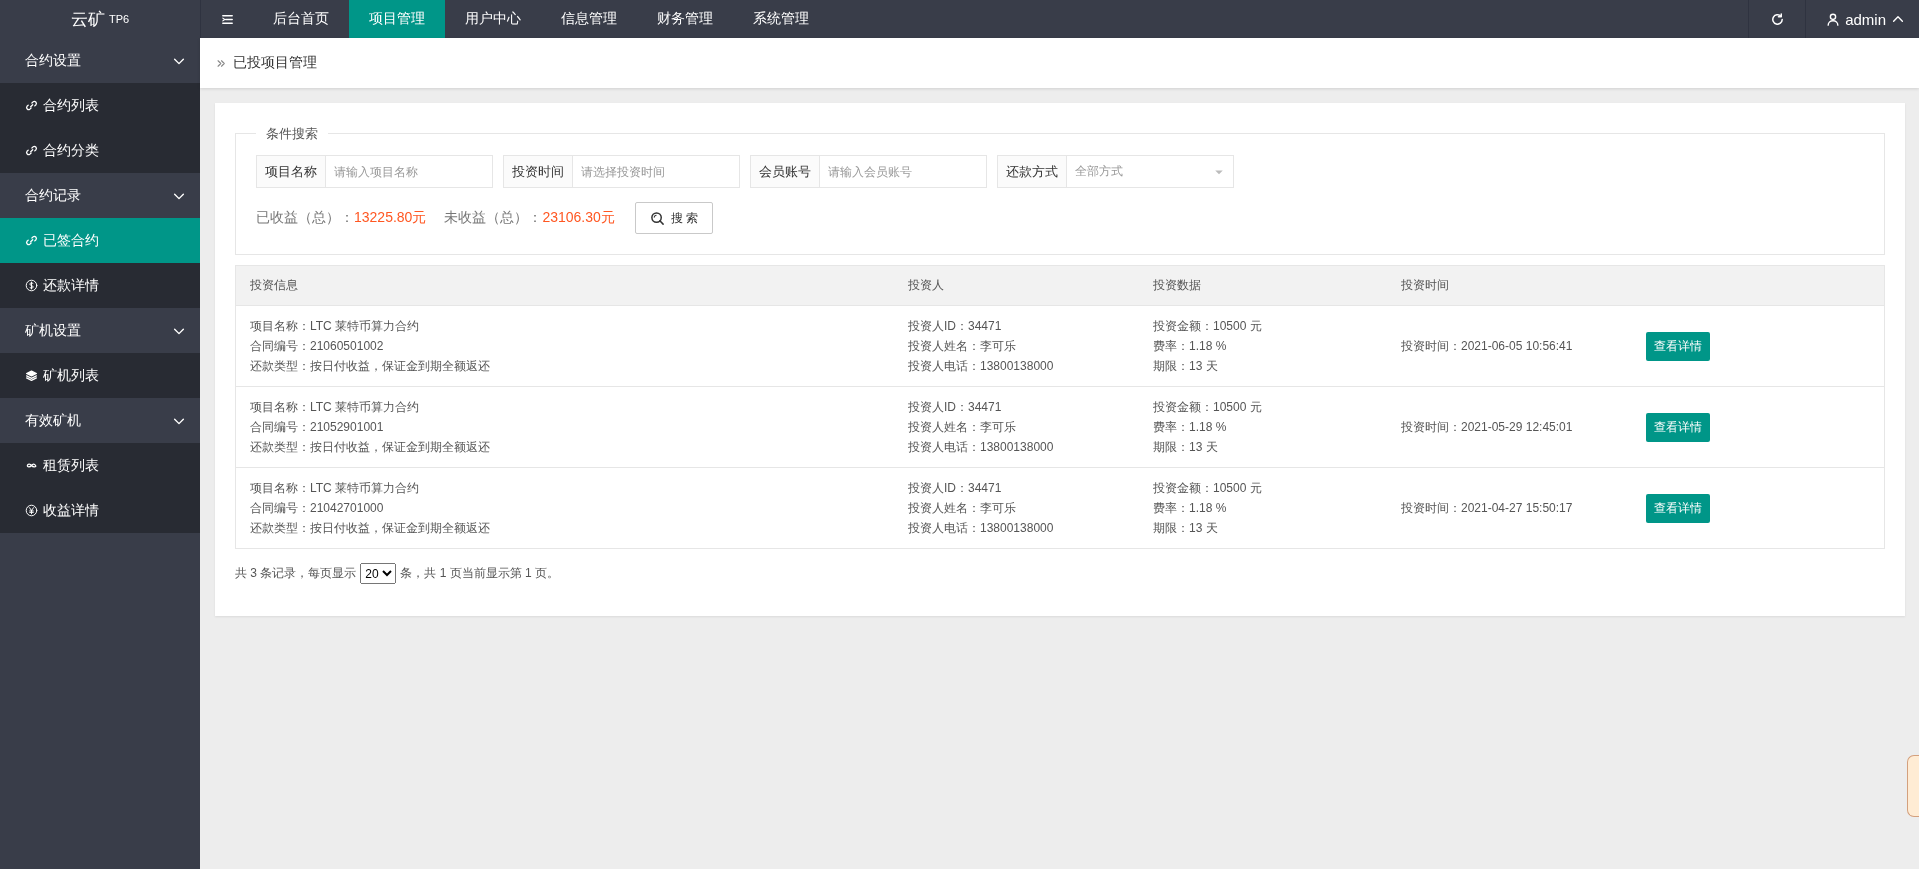 This screenshot has width=1919, height=869. I want to click on sidebar-item: 矿机列表, so click(100, 375).